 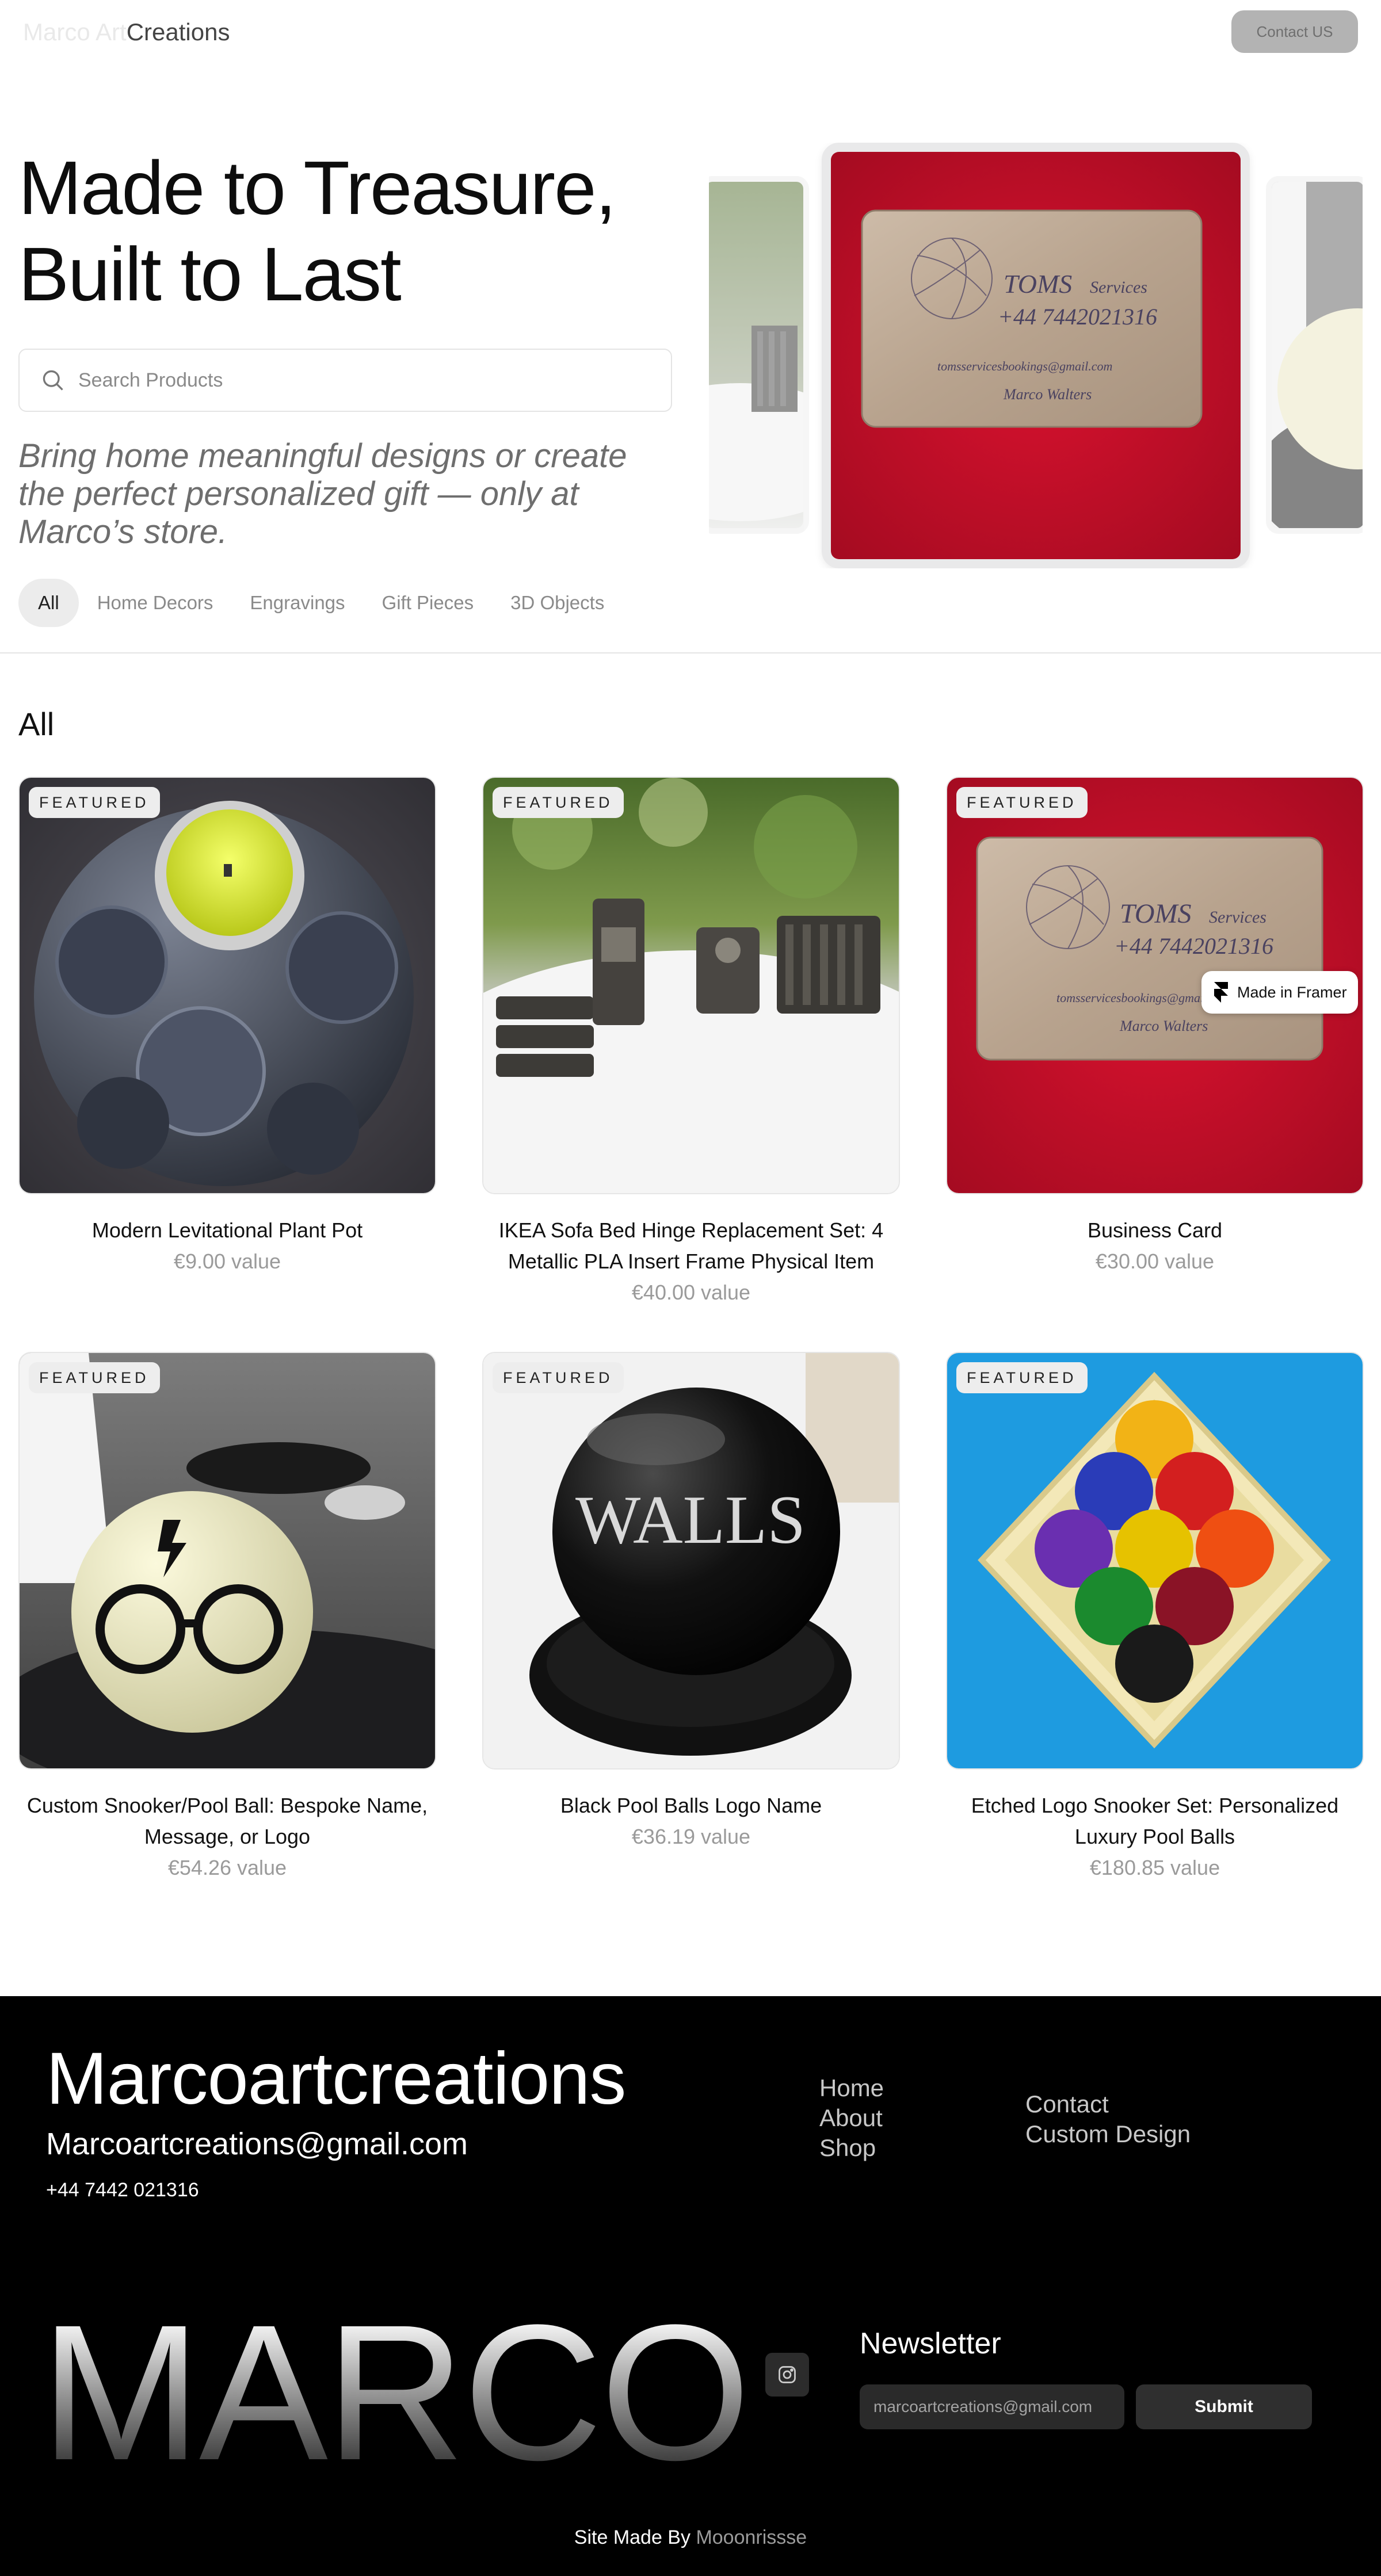 I want to click on footer-big-wordmark: MARCO, so click(x=395, y=2393).